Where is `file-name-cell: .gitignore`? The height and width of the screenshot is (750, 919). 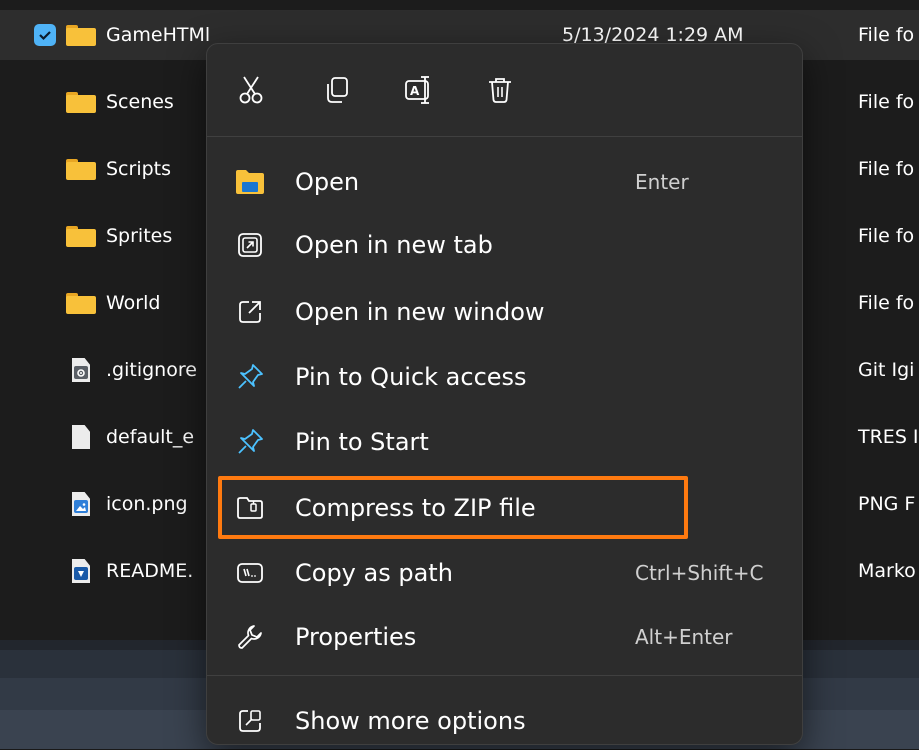
file-name-cell: .gitignore is located at coordinates (131, 370).